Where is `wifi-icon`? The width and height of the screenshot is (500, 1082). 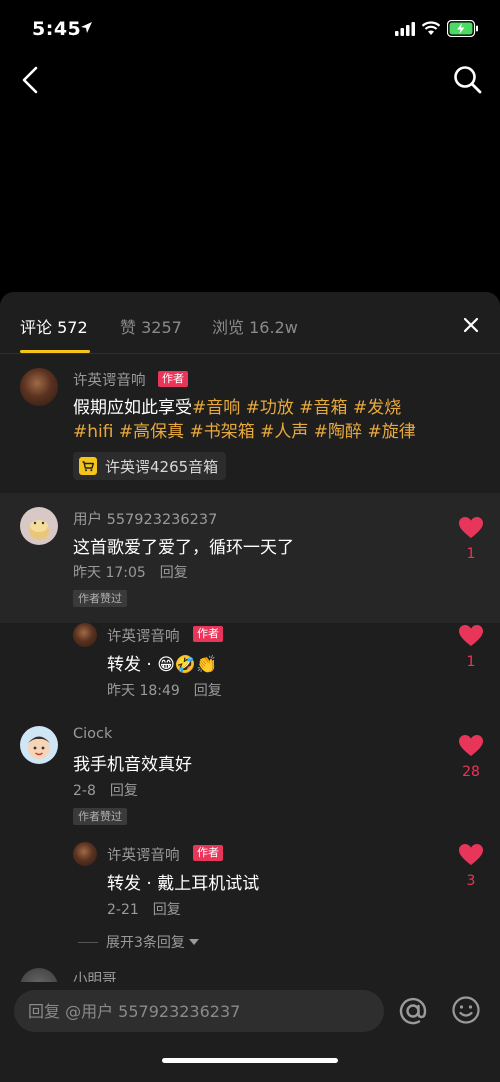
wifi-icon is located at coordinates (431, 28).